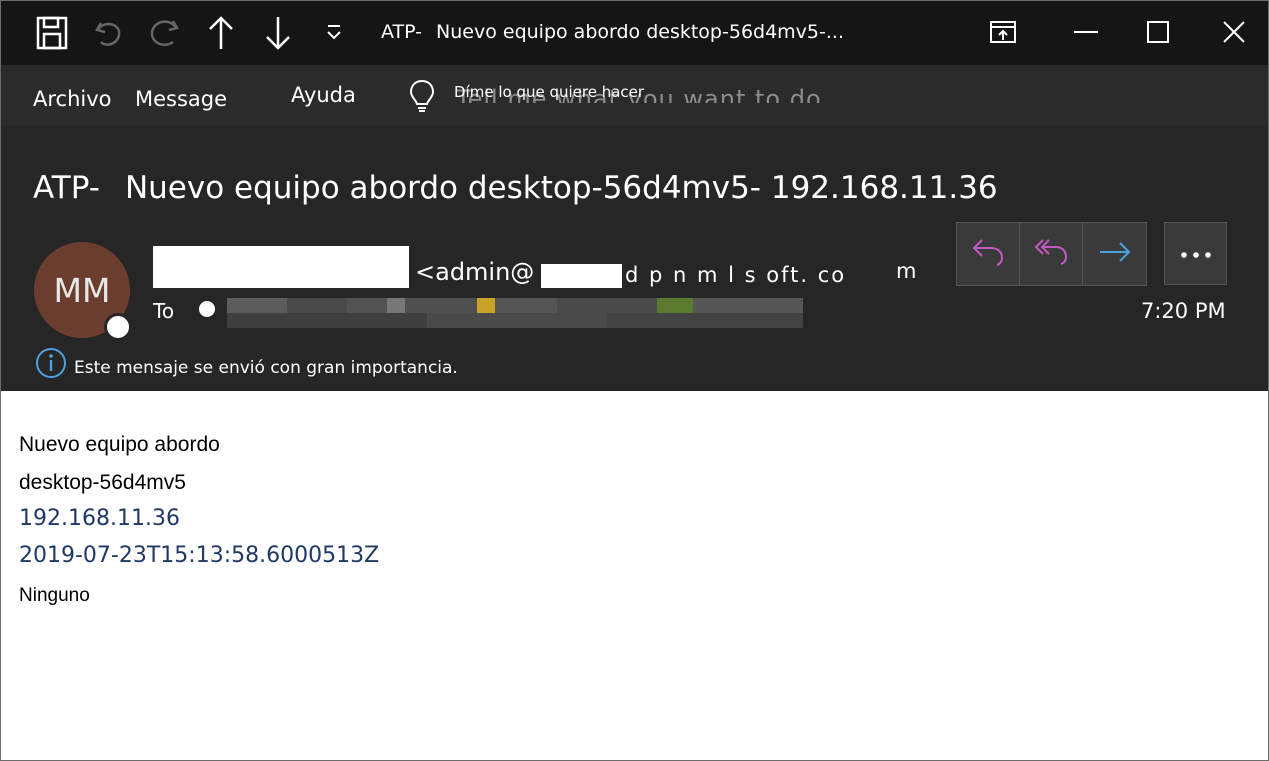 The height and width of the screenshot is (761, 1269). What do you see at coordinates (102, 482) in the screenshot?
I see `body-line-2: desktop-56d4mv5` at bounding box center [102, 482].